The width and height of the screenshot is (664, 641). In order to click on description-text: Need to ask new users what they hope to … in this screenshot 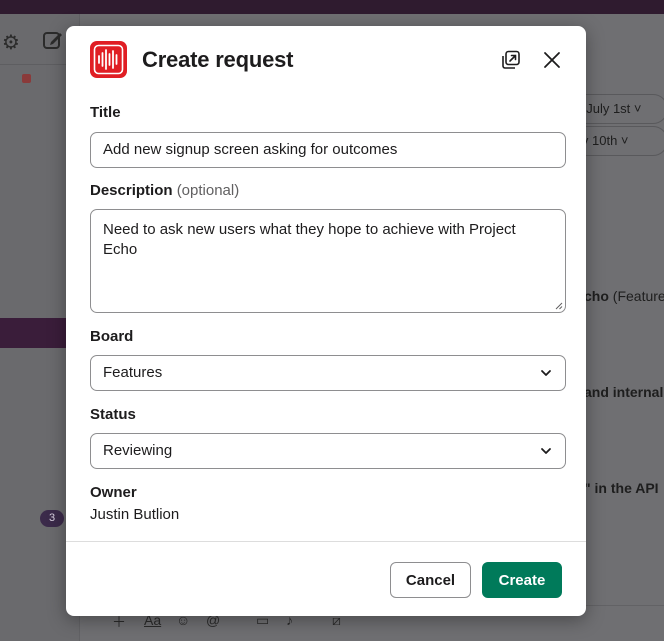, I will do `click(309, 239)`.